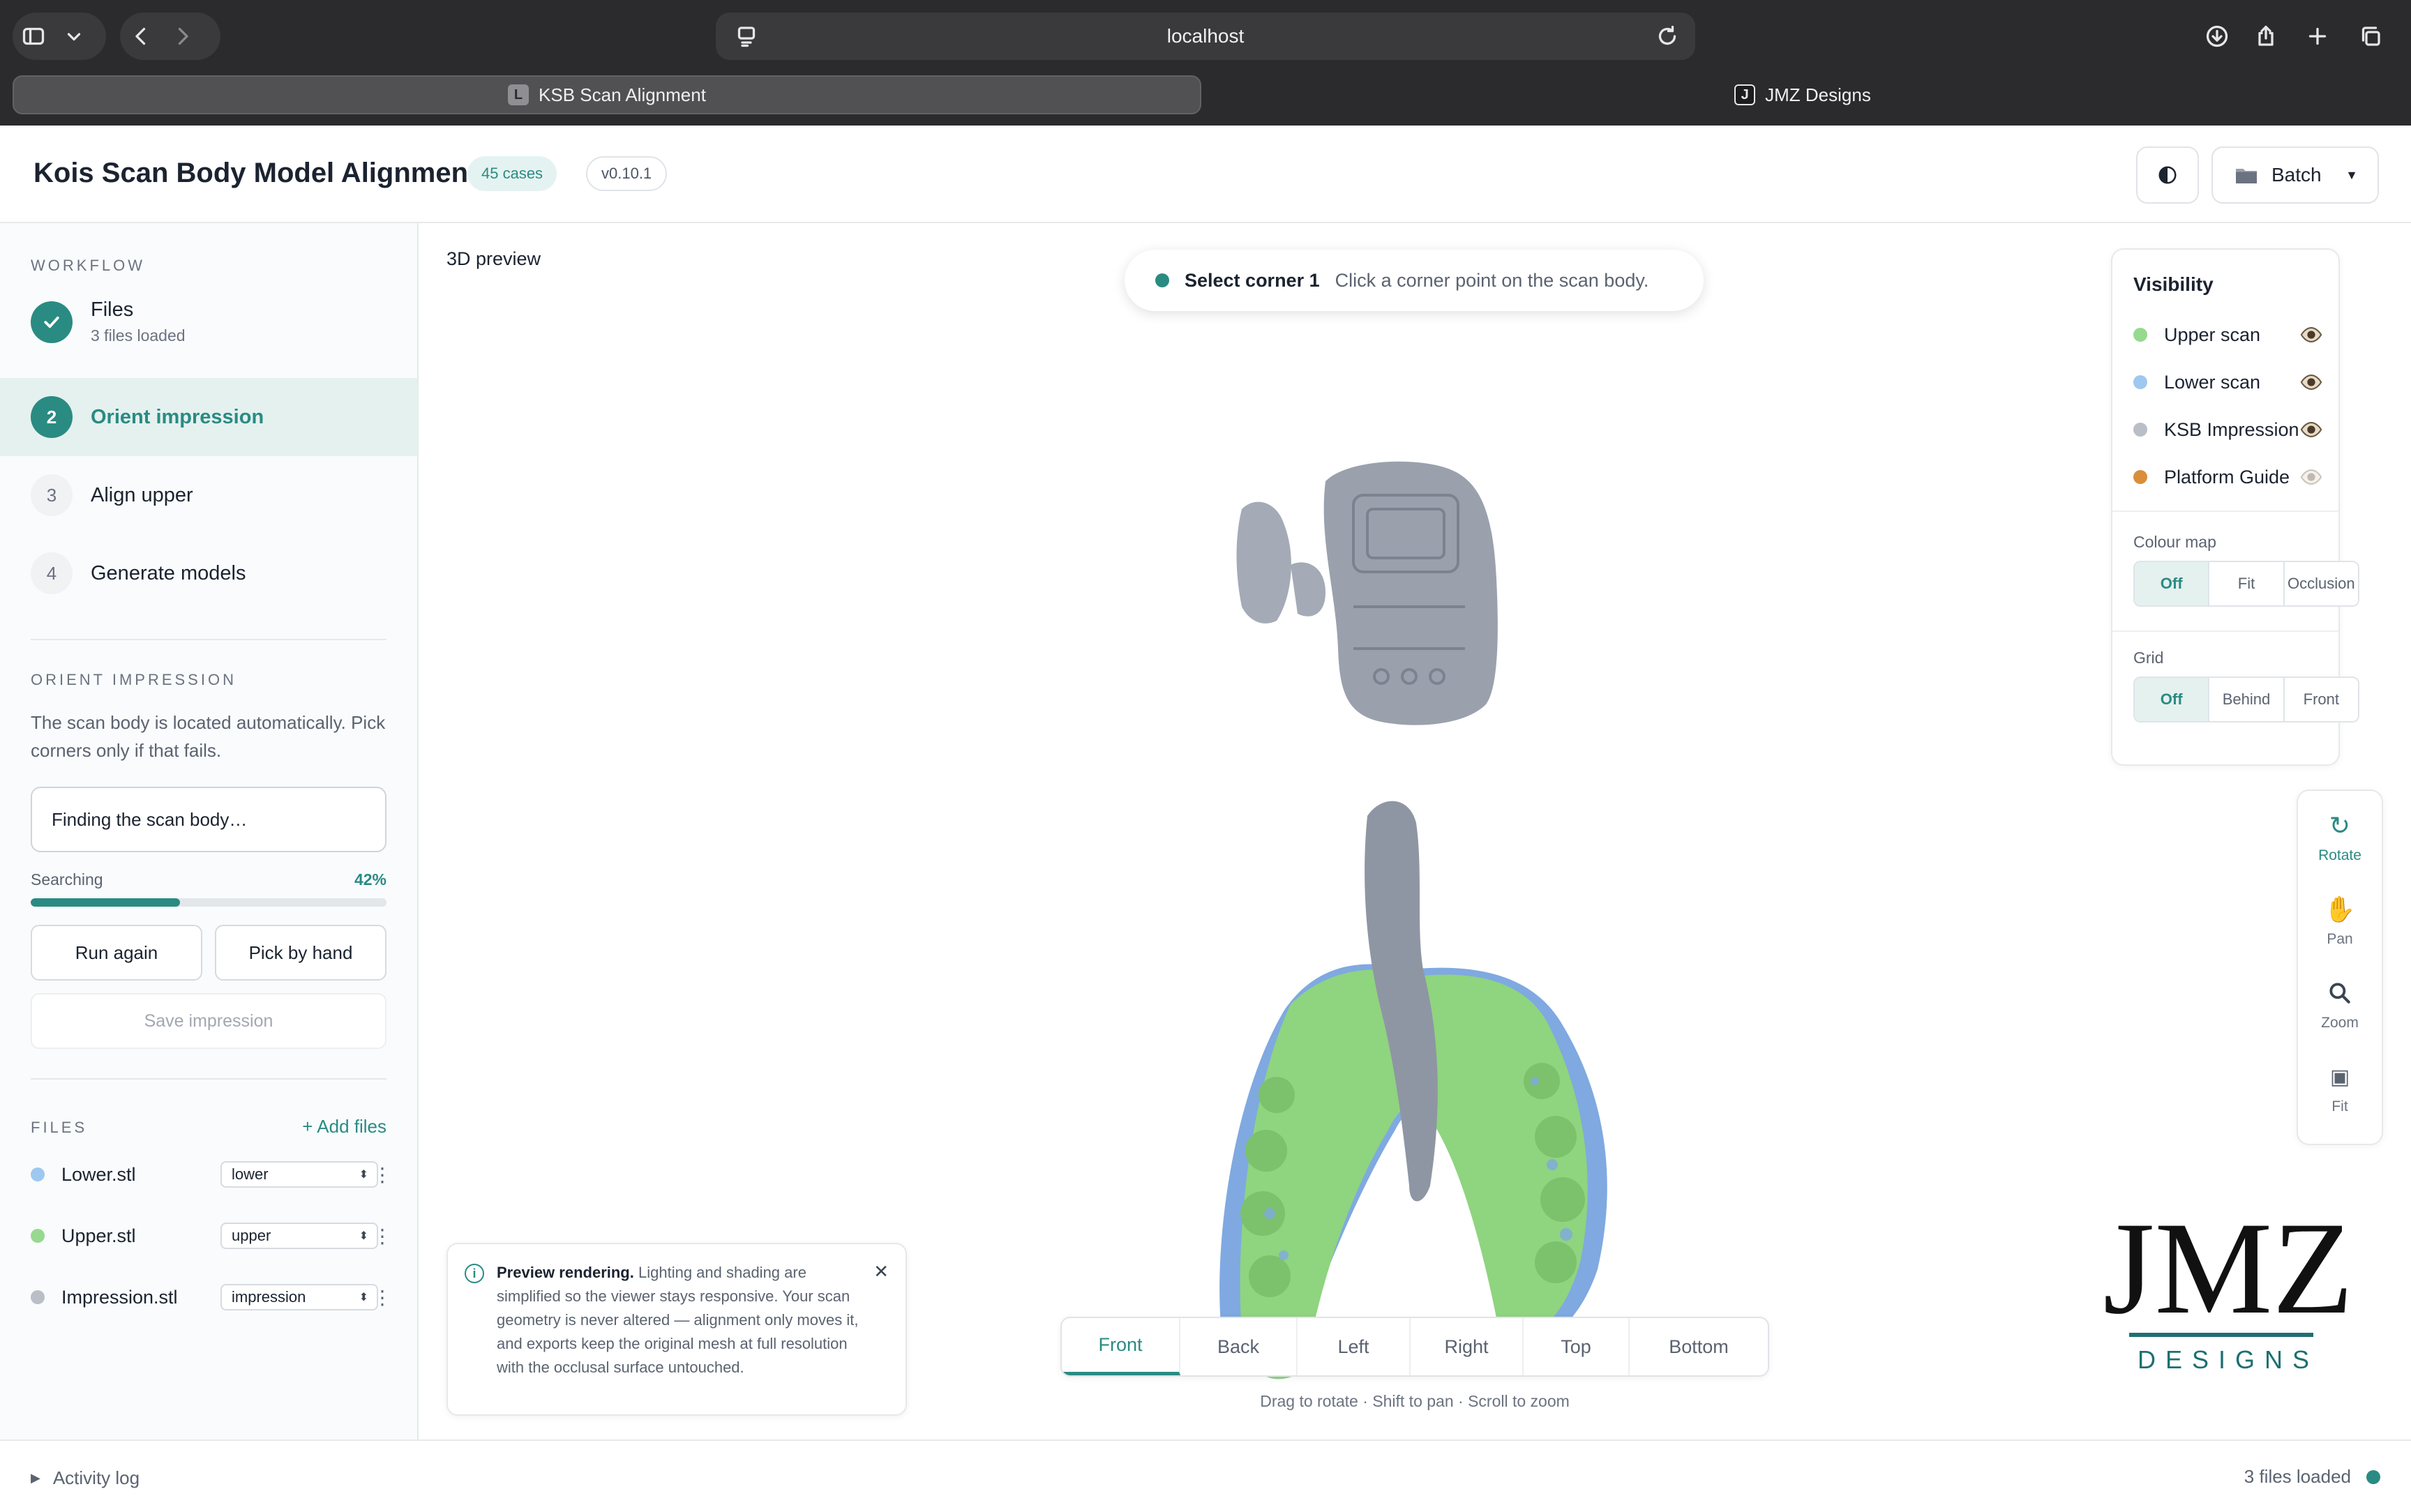 This screenshot has height=1512, width=2411. Describe the element at coordinates (627, 173) in the screenshot. I see `version-badge: v0.10.1` at that location.